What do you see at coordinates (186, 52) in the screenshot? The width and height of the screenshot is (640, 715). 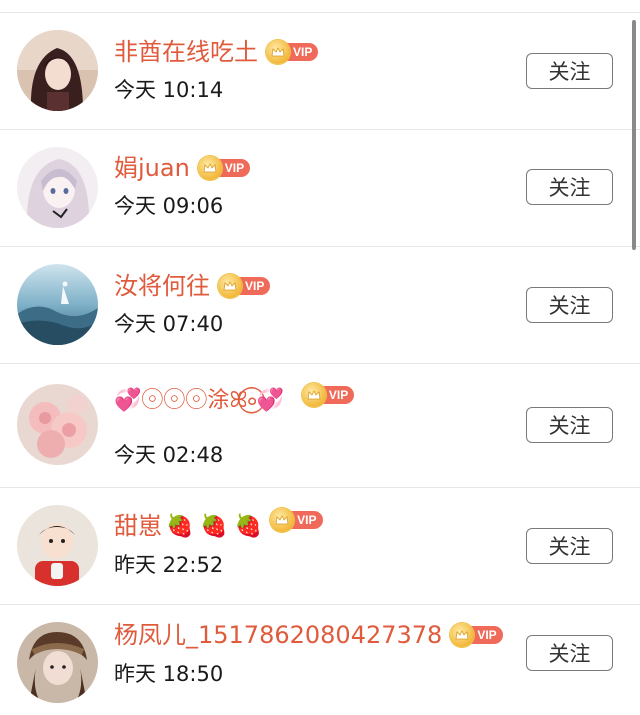 I see `user-name: 非酋在线吃土` at bounding box center [186, 52].